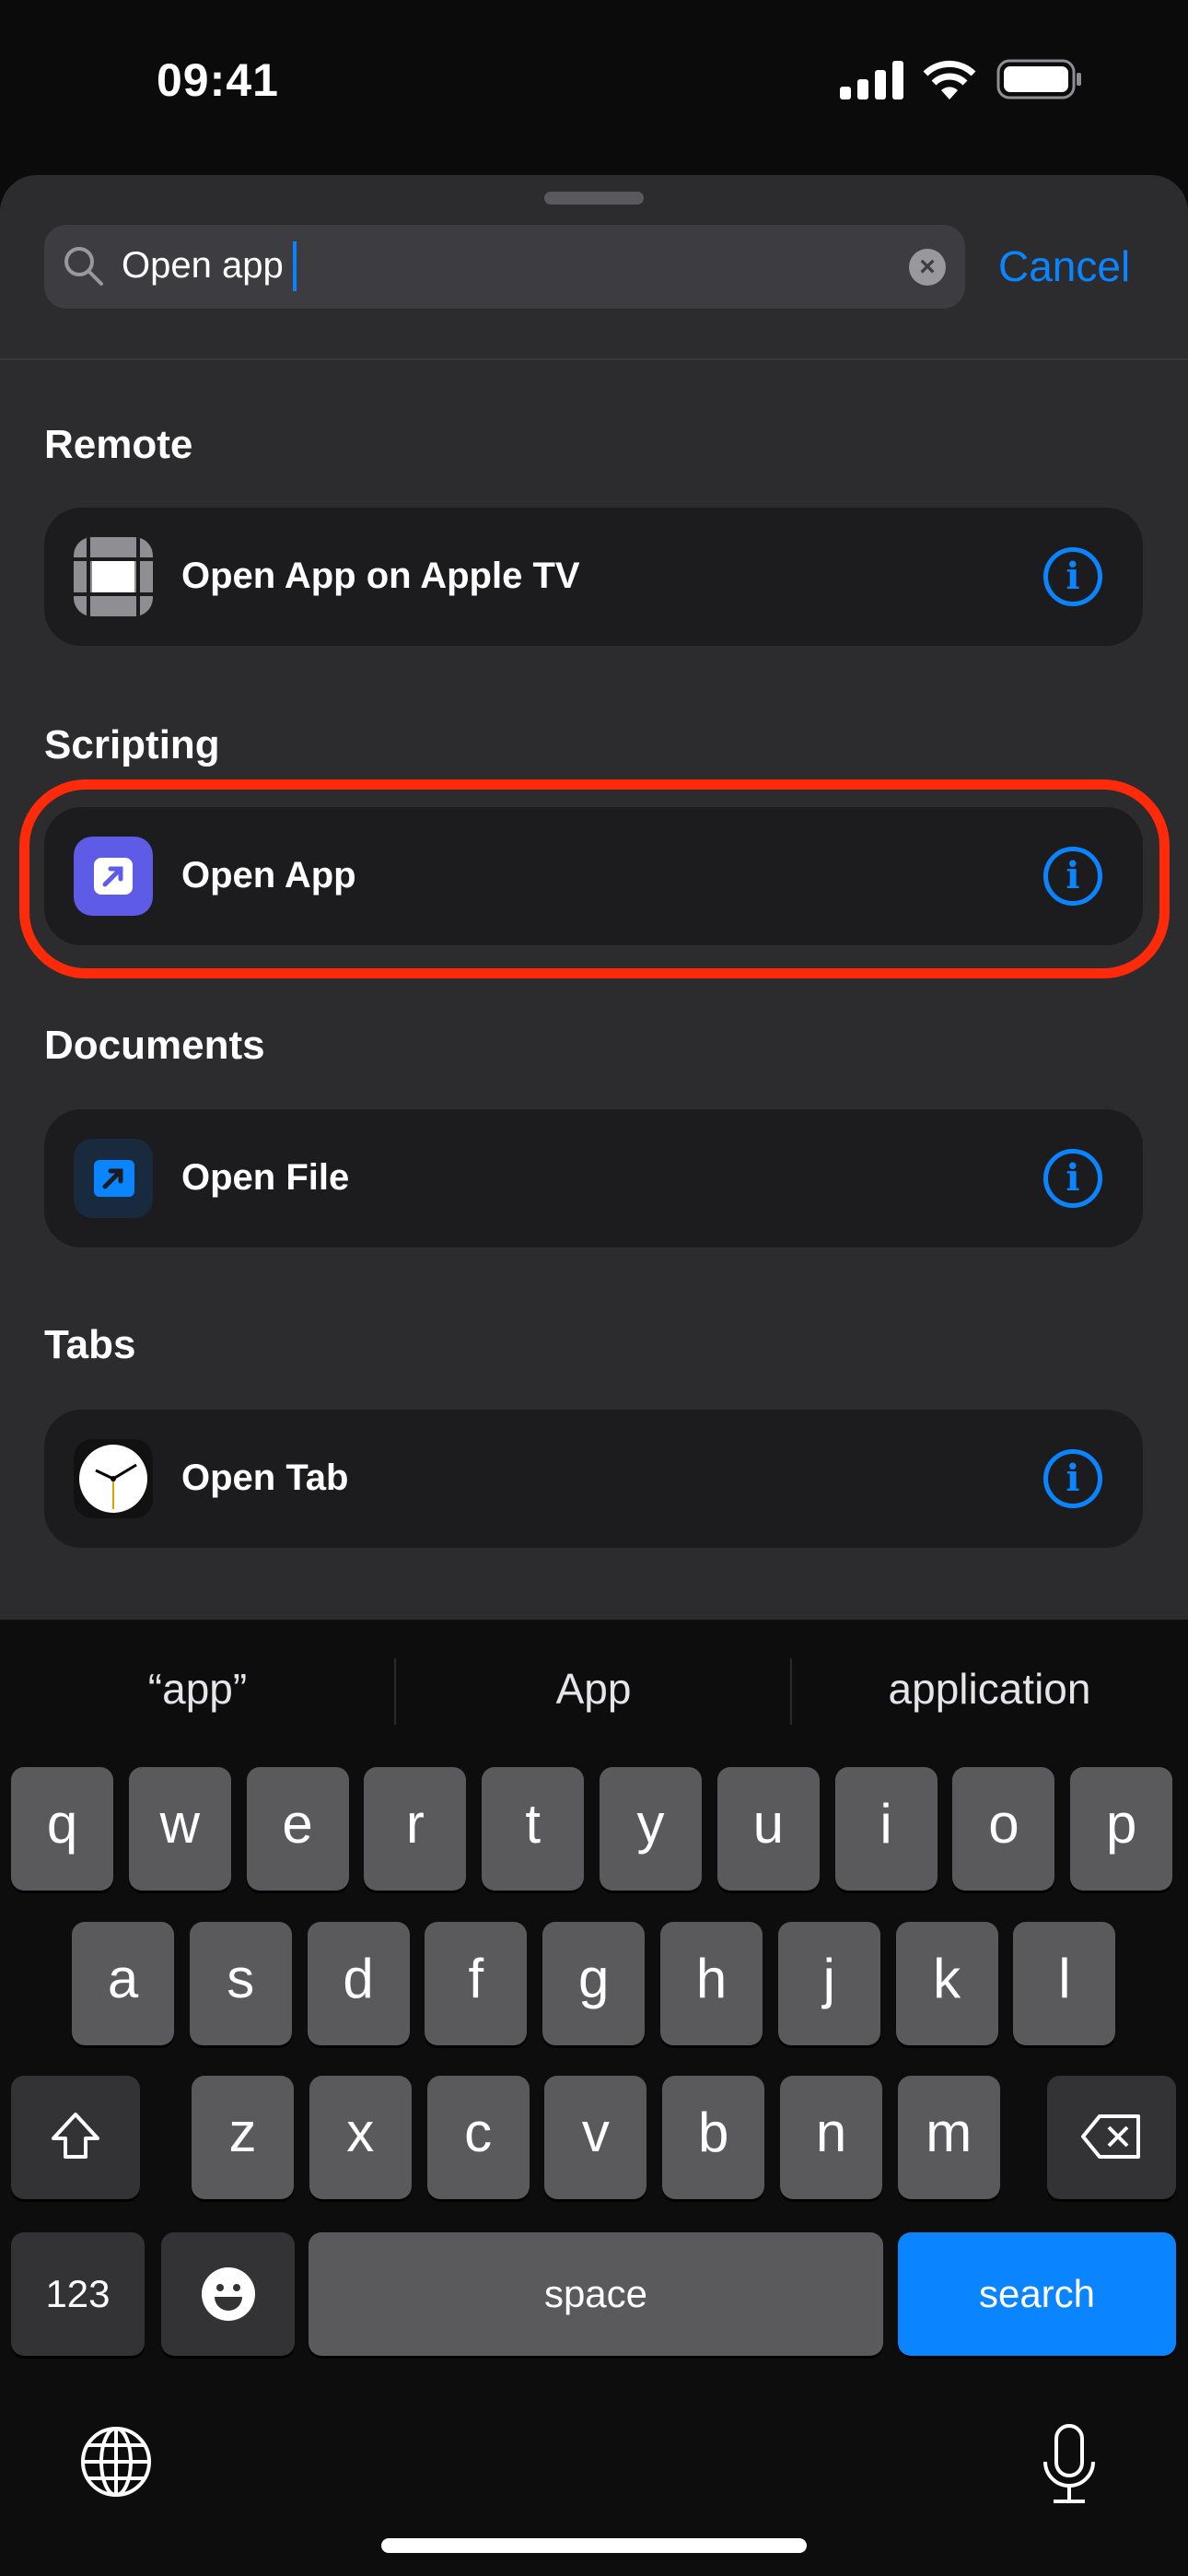 This screenshot has width=1188, height=2576. I want to click on key-v: v, so click(595, 2137).